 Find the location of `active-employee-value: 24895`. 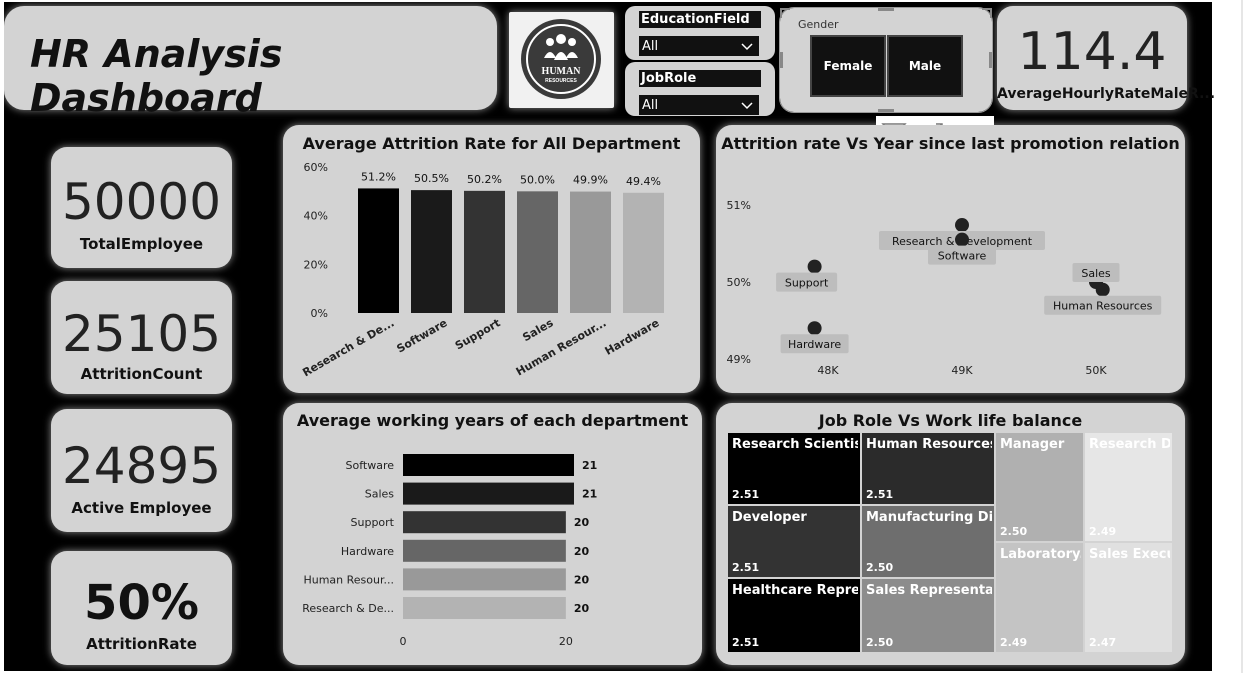

active-employee-value: 24895 is located at coordinates (141, 466).